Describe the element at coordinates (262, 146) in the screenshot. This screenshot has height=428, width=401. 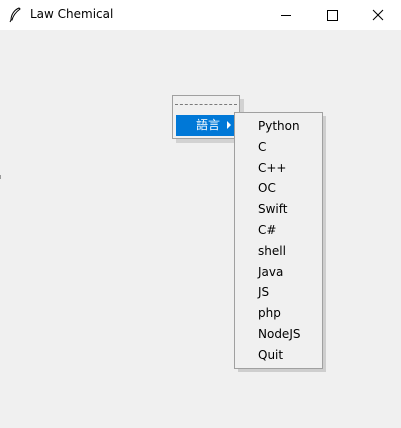
I see `submenu-item-label: C` at that location.